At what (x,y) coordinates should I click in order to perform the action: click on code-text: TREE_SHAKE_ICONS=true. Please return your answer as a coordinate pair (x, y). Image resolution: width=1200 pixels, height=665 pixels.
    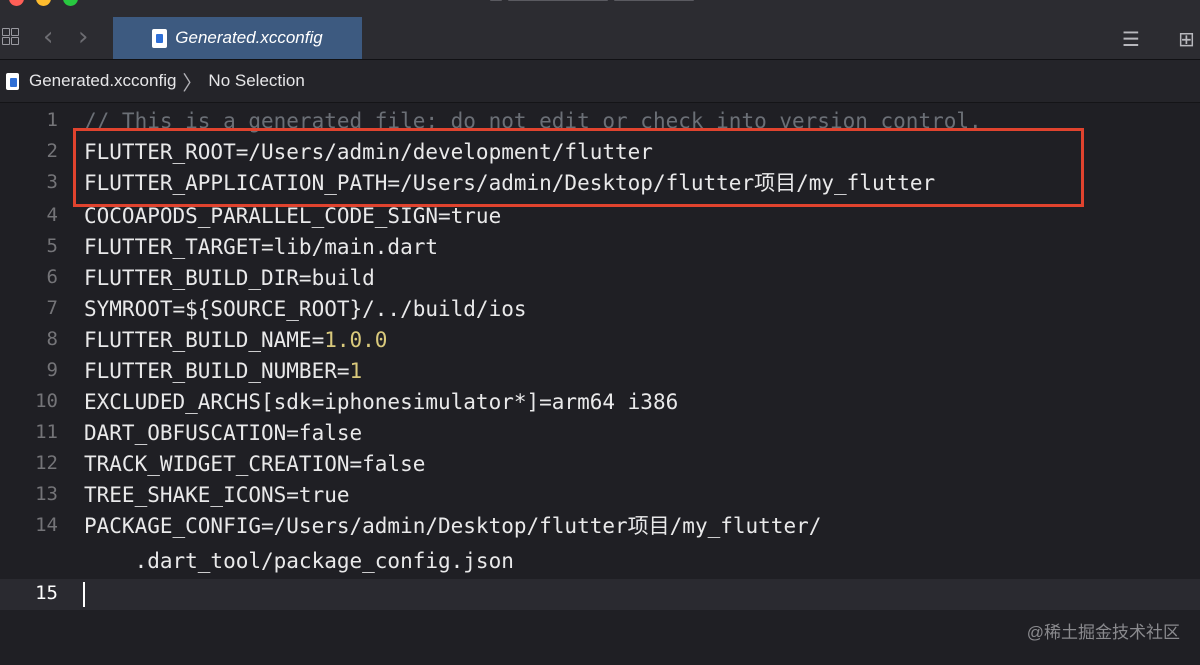
    Looking at the image, I should click on (217, 495).